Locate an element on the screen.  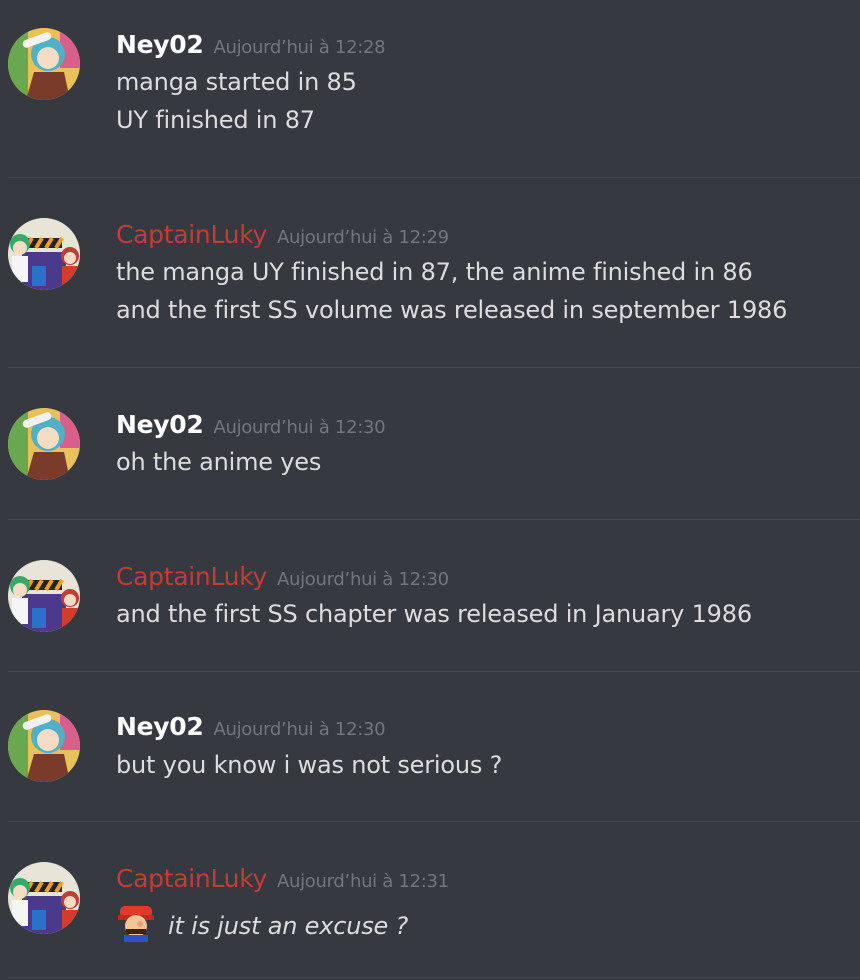
message-timestamp: Aujourd’hui à 12:29 is located at coordinates (362, 237).